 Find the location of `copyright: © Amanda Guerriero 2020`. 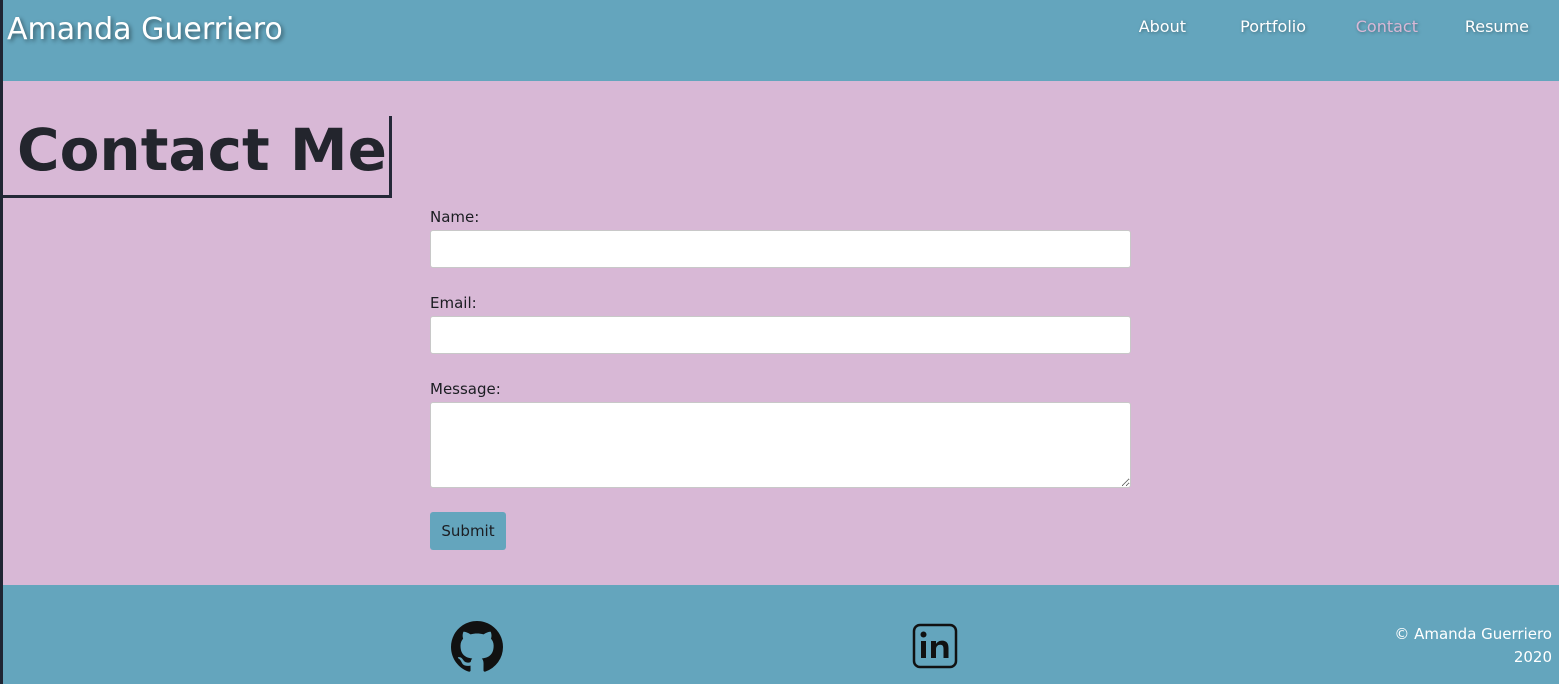

copyright: © Amanda Guerriero 2020 is located at coordinates (1473, 646).